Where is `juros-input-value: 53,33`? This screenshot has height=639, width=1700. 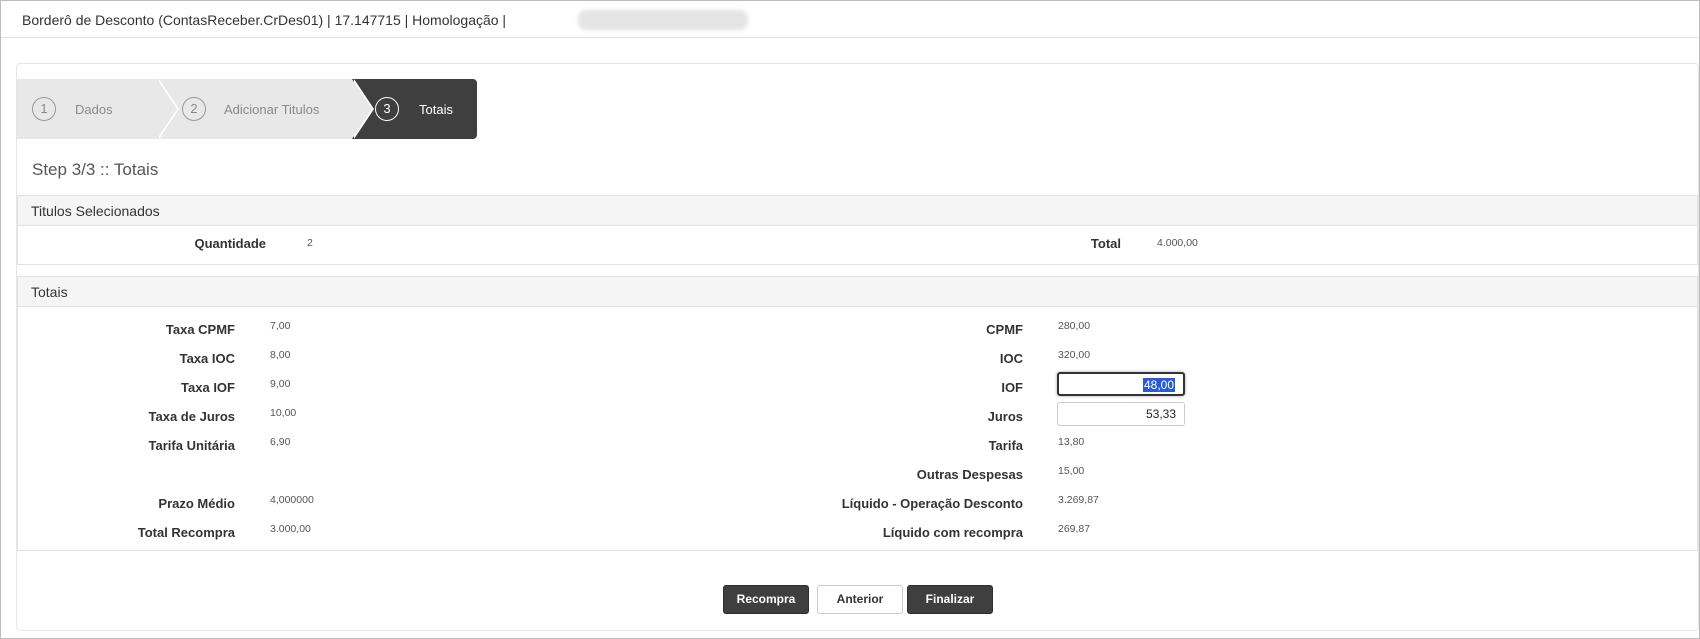 juros-input-value: 53,33 is located at coordinates (1160, 414).